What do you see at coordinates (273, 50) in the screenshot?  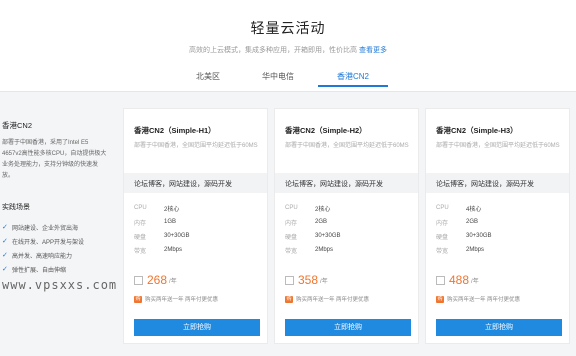 I see `subtitle-text: 高效的上云模式，集成多种应用，开箱即用，性价比高` at bounding box center [273, 50].